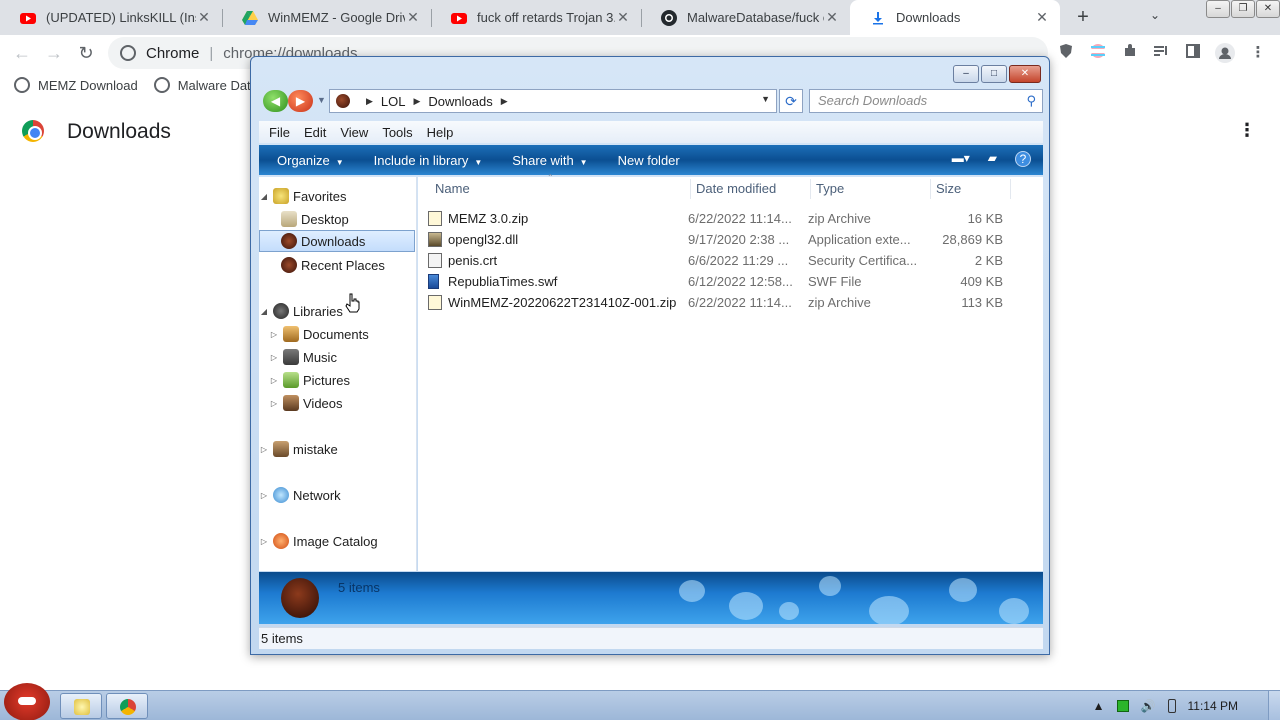 The height and width of the screenshot is (720, 1280). What do you see at coordinates (1258, 53) in the screenshot?
I see `chrome-menu-icon: ⋮` at bounding box center [1258, 53].